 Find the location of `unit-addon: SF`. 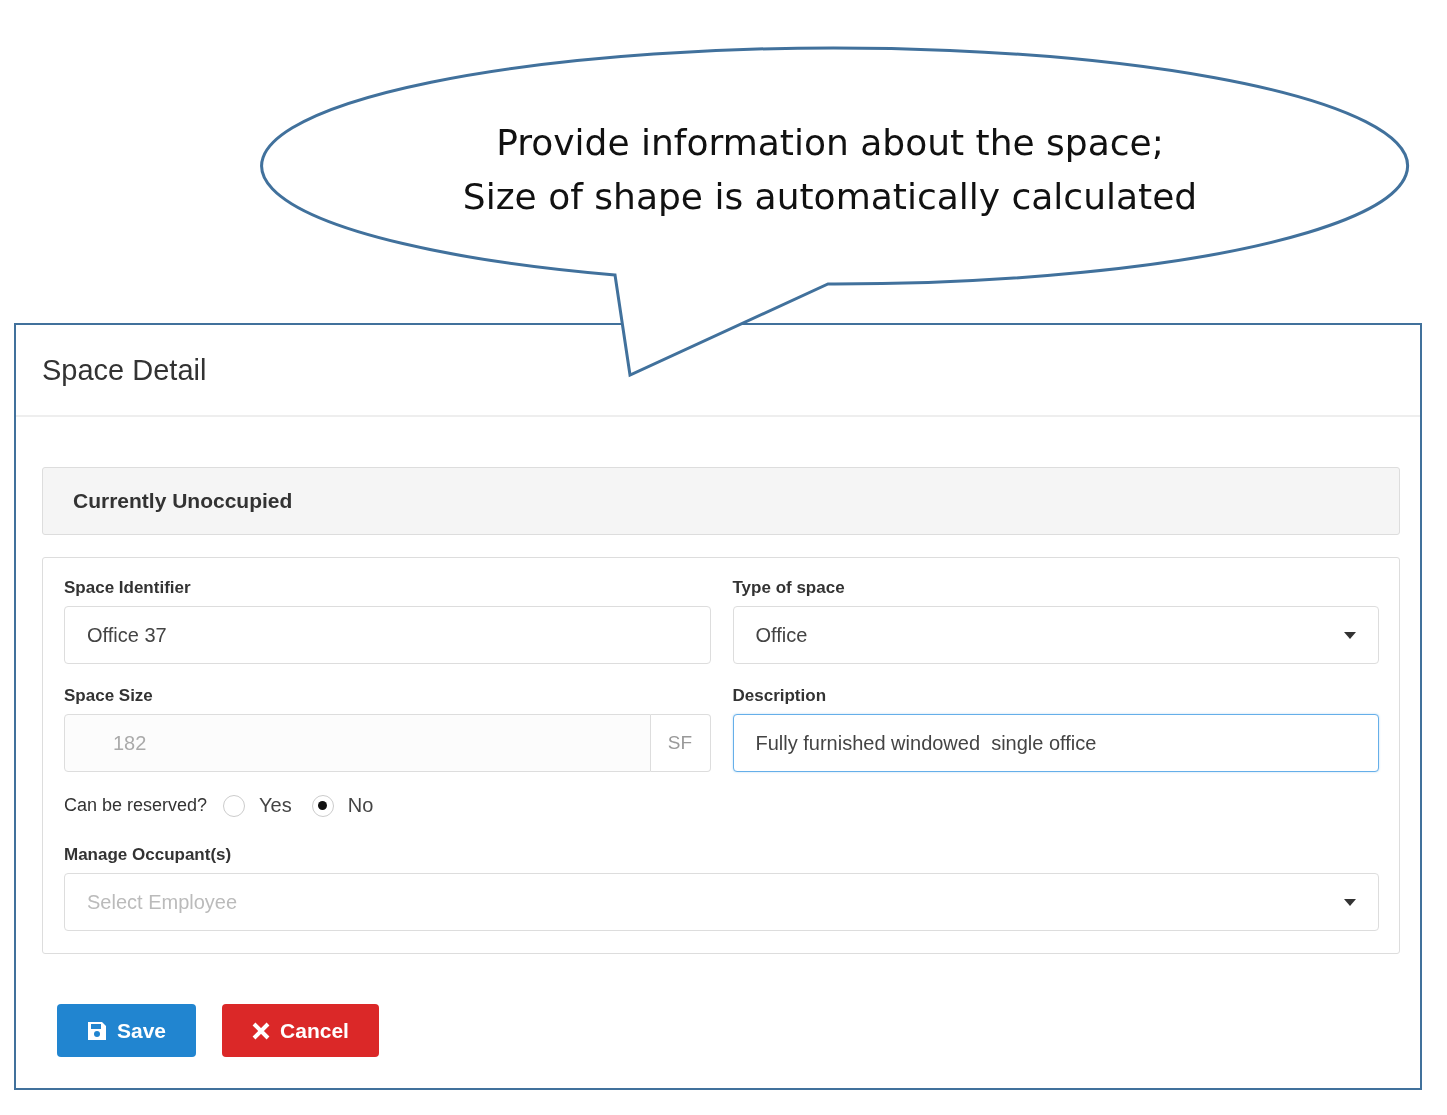

unit-addon: SF is located at coordinates (680, 743).